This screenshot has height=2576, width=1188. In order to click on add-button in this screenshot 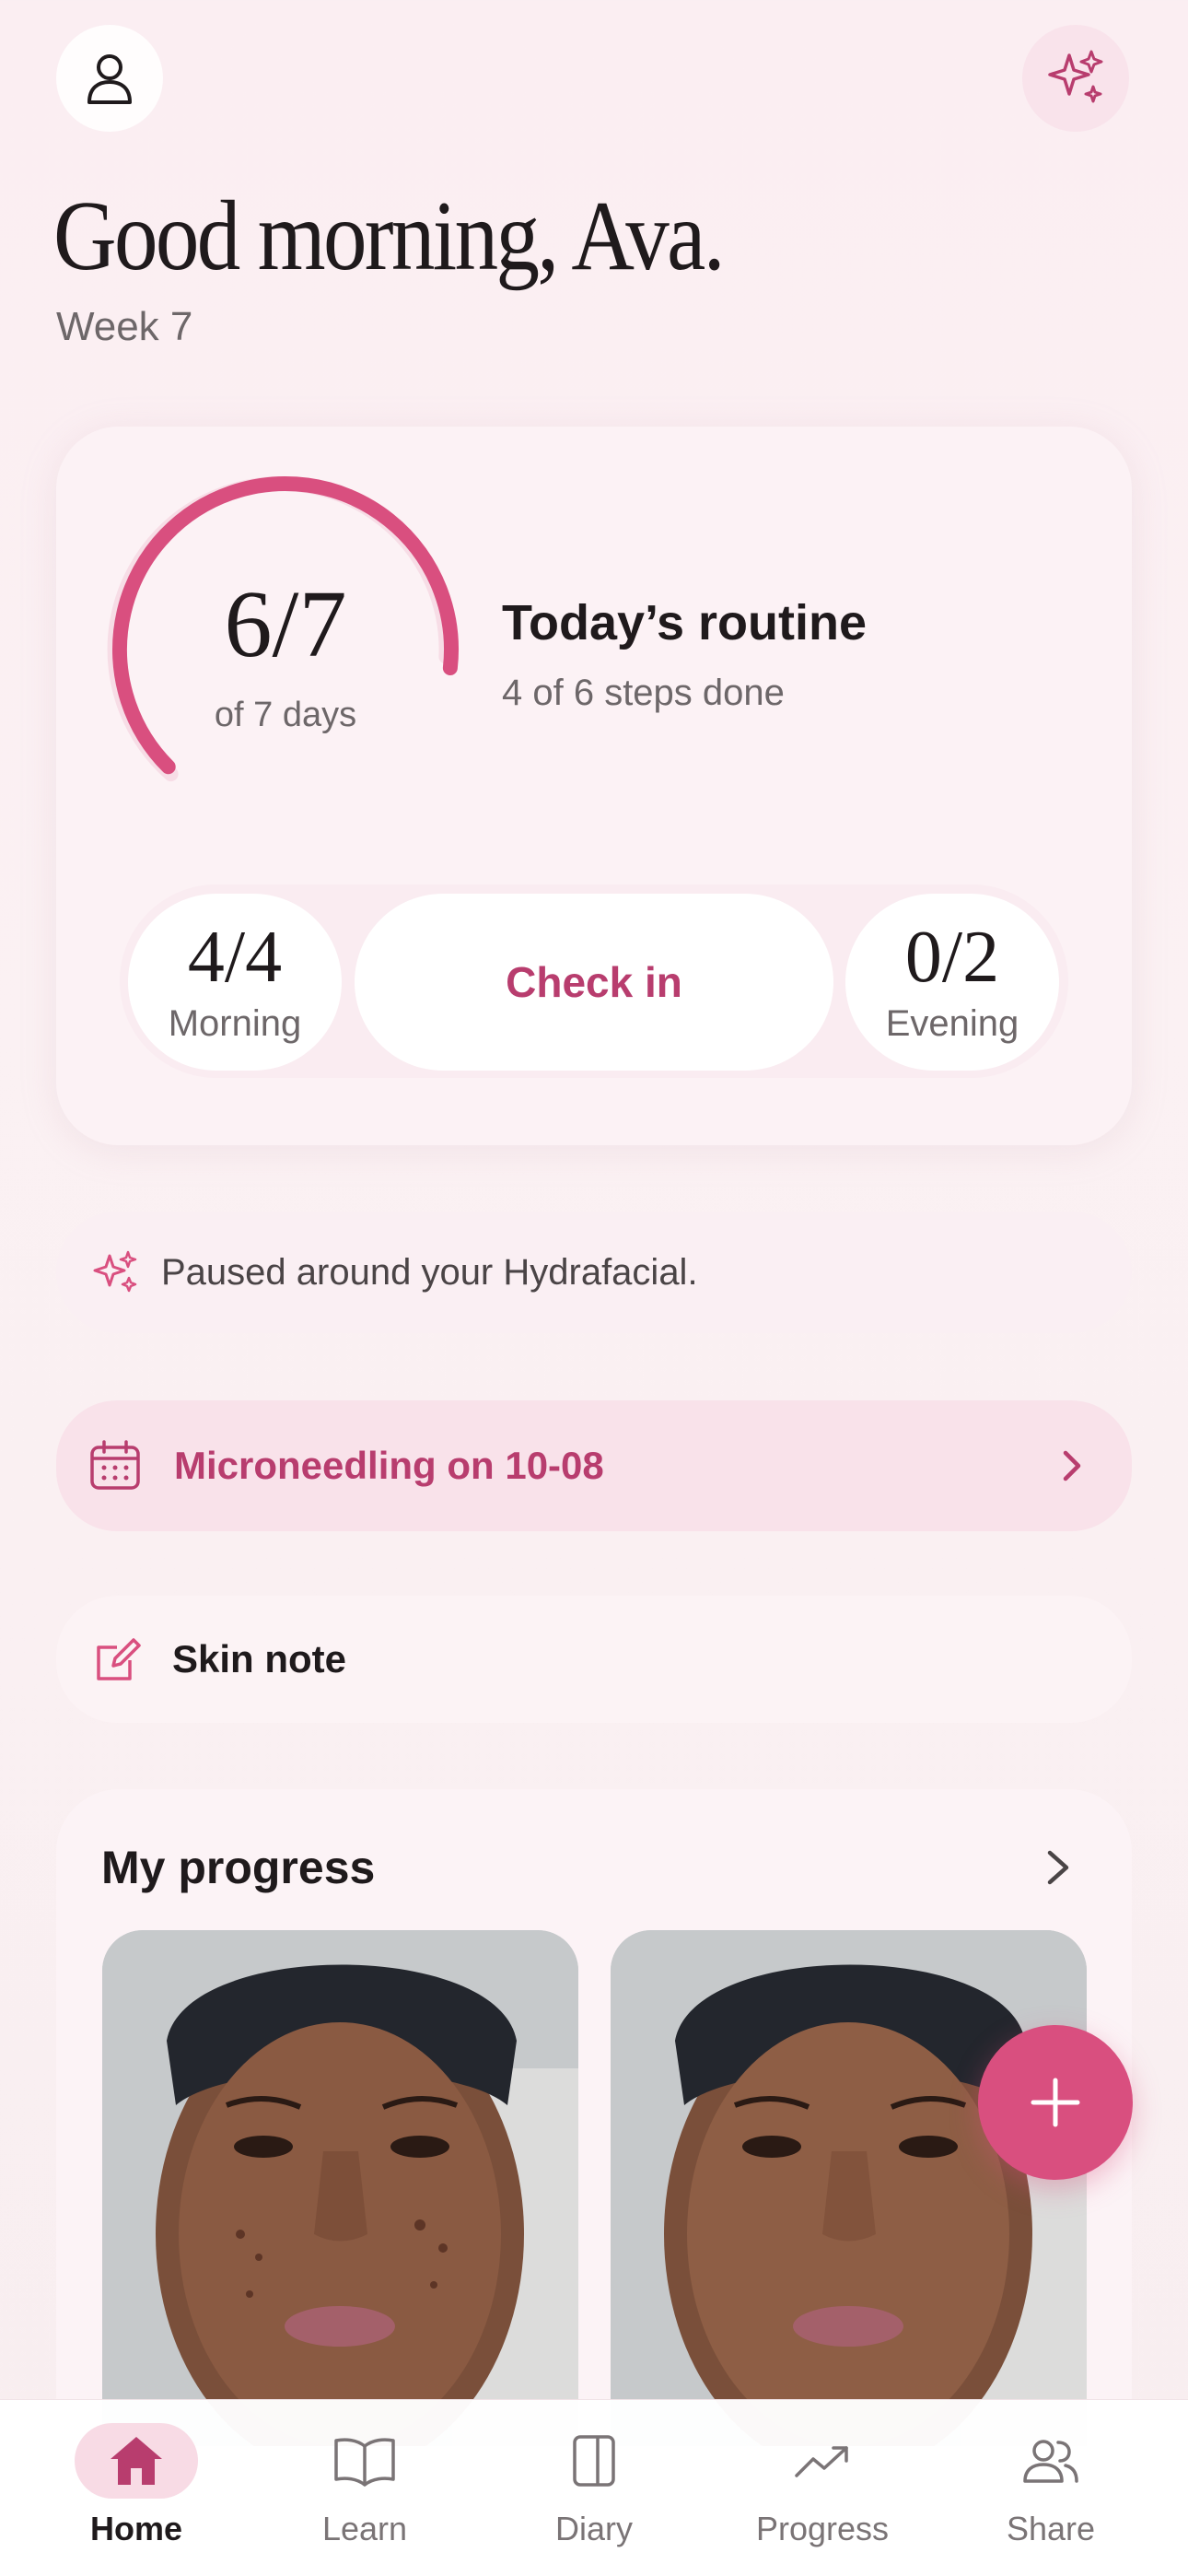, I will do `click(1055, 2102)`.